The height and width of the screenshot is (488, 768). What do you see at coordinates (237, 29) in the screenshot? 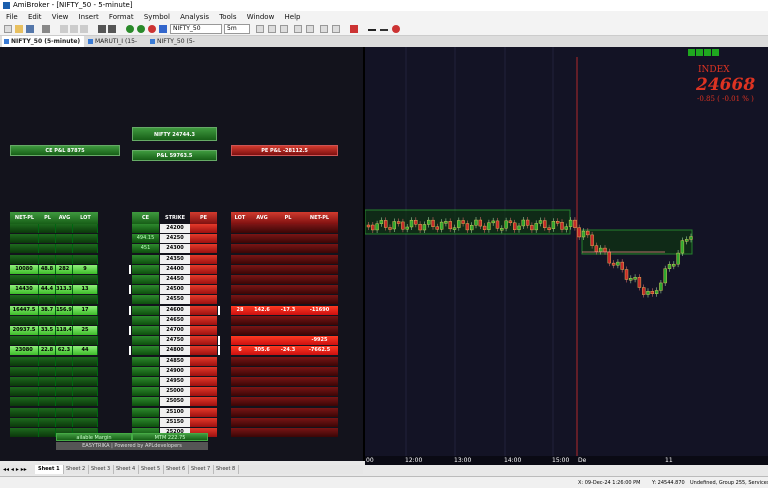
I see `interval-select: 5m` at bounding box center [237, 29].